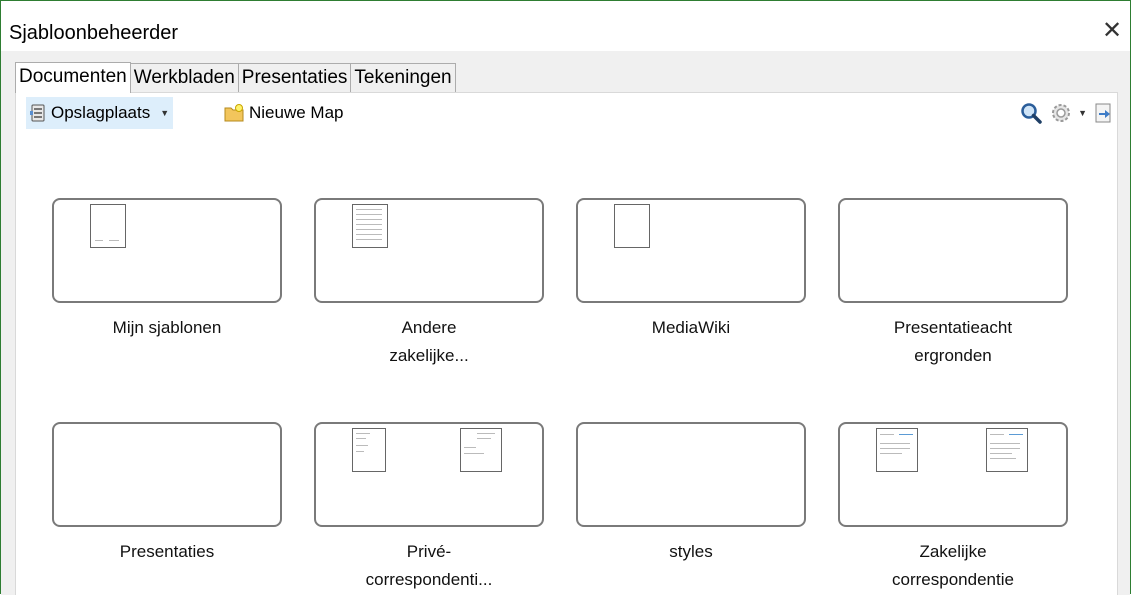  I want to click on tab-tekeningen: Tekeningen, so click(403, 77).